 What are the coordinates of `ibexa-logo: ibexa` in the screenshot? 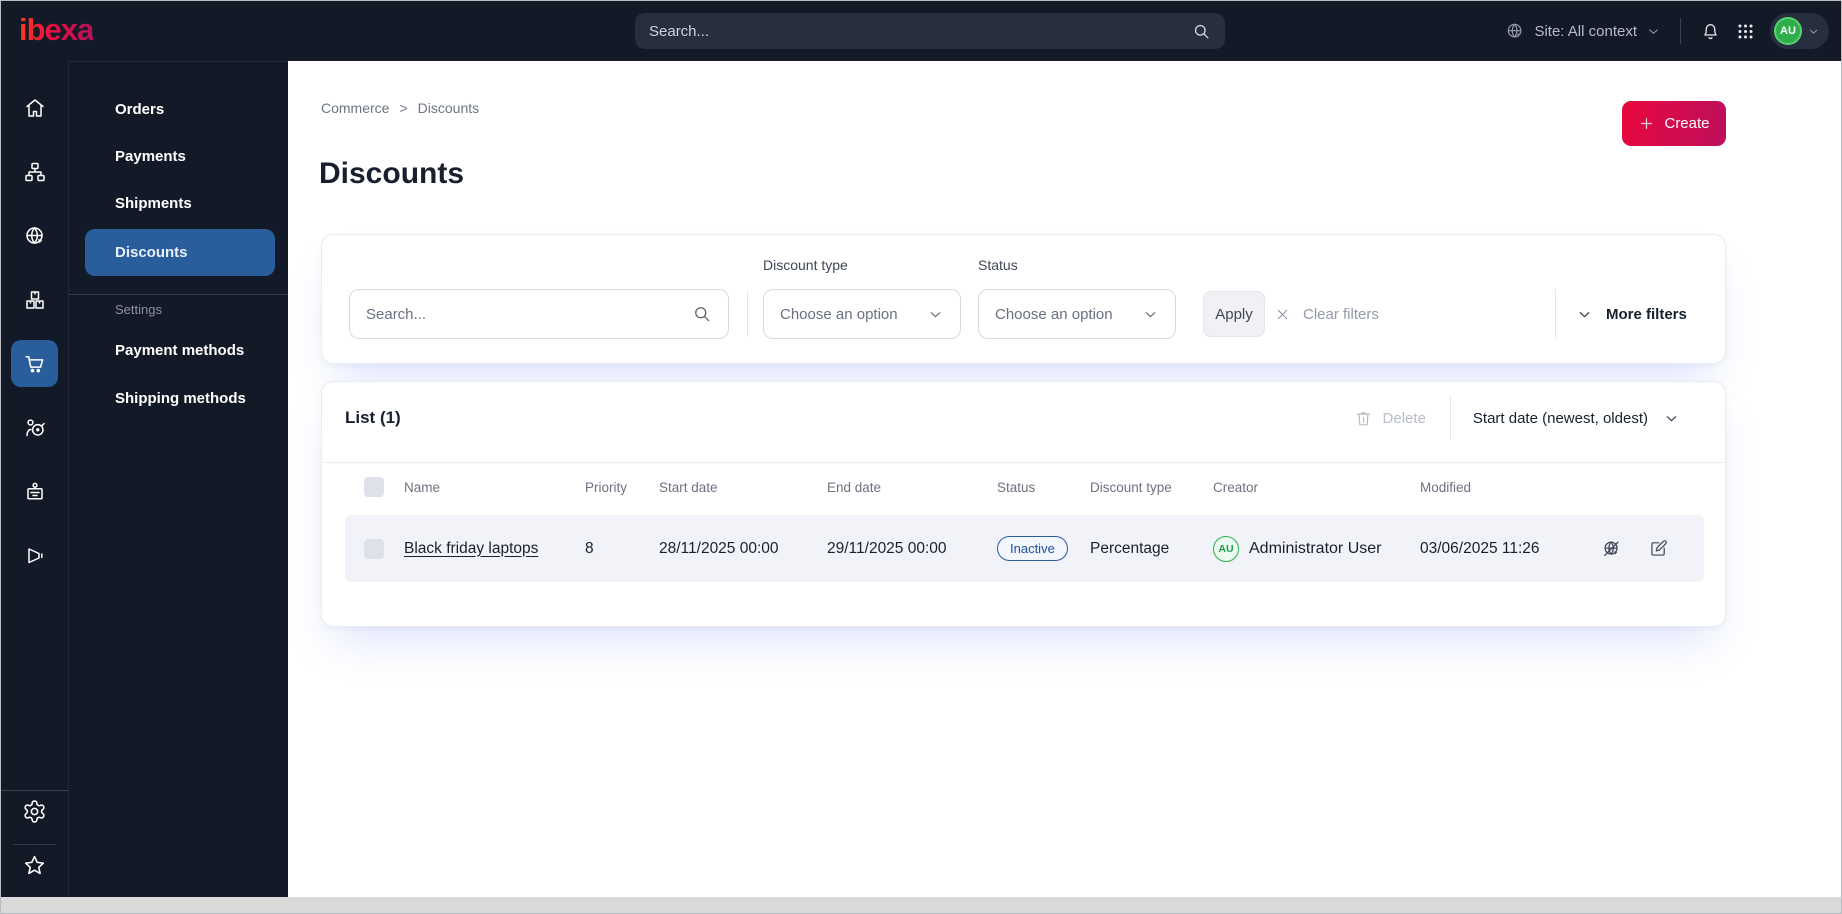 It's located at (56, 30).